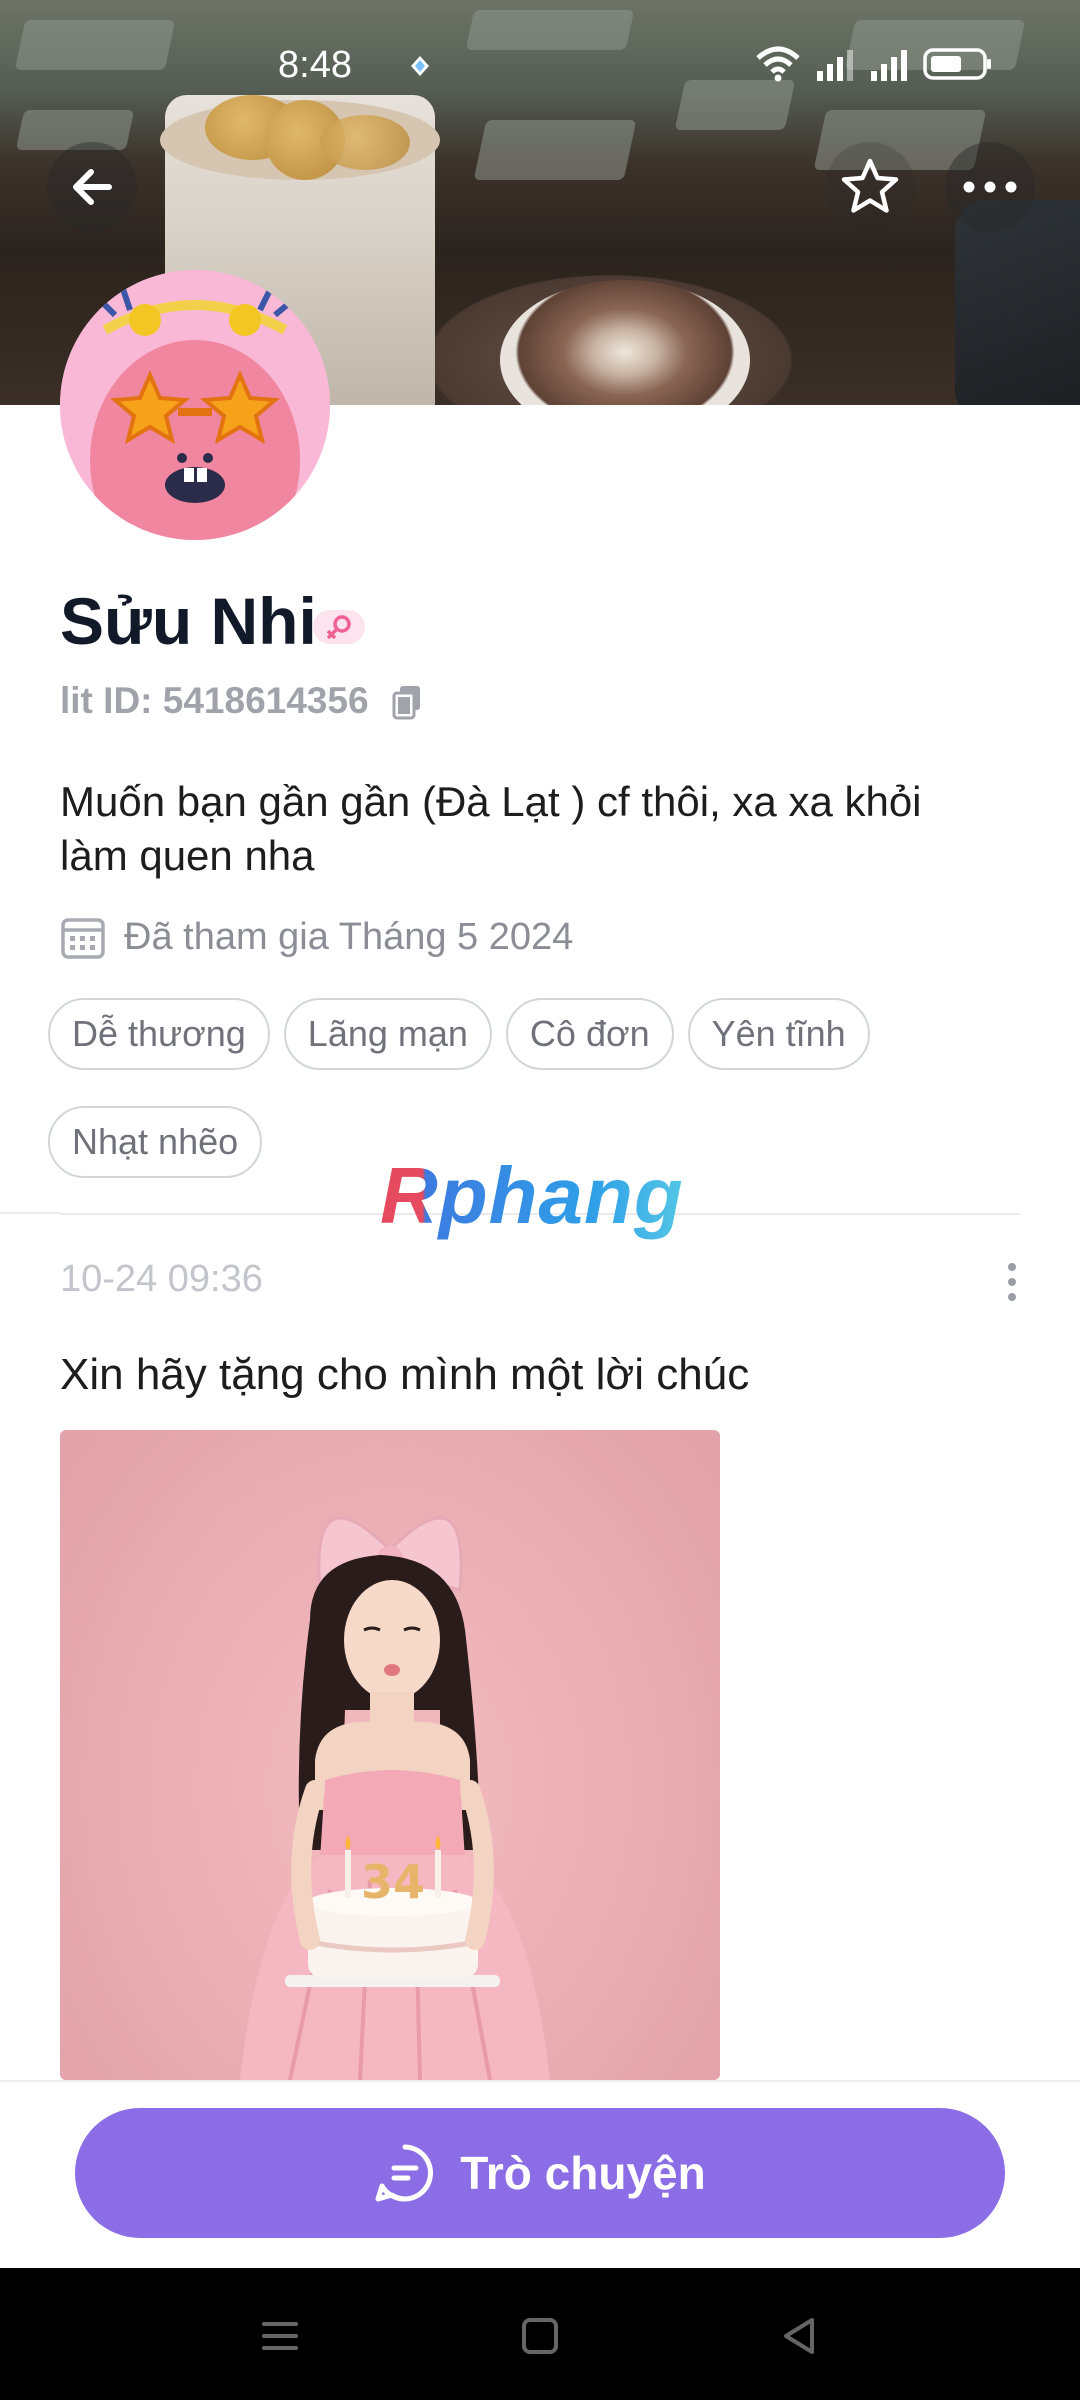  I want to click on menu-icon, so click(280, 2336).